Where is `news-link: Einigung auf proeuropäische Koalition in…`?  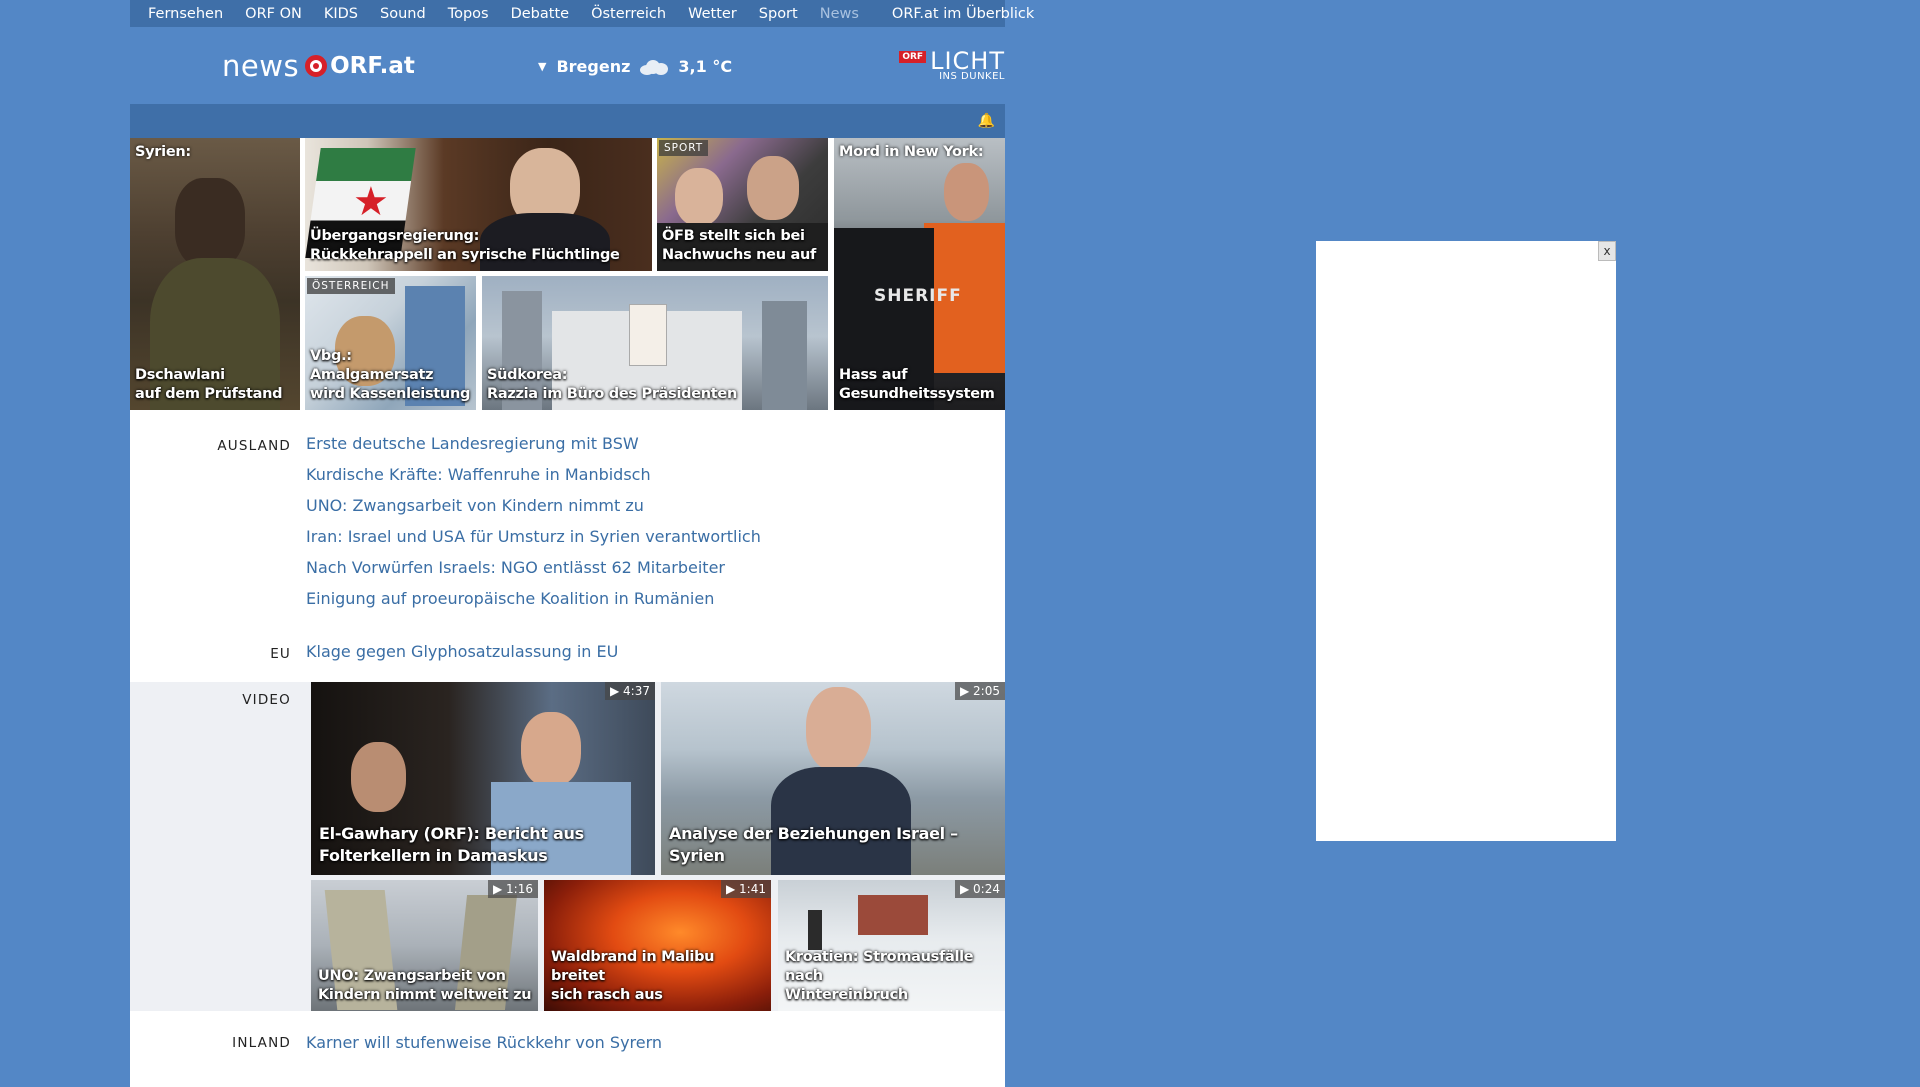
news-link: Einigung auf proeuropäische Koalition in… is located at coordinates (655, 598).